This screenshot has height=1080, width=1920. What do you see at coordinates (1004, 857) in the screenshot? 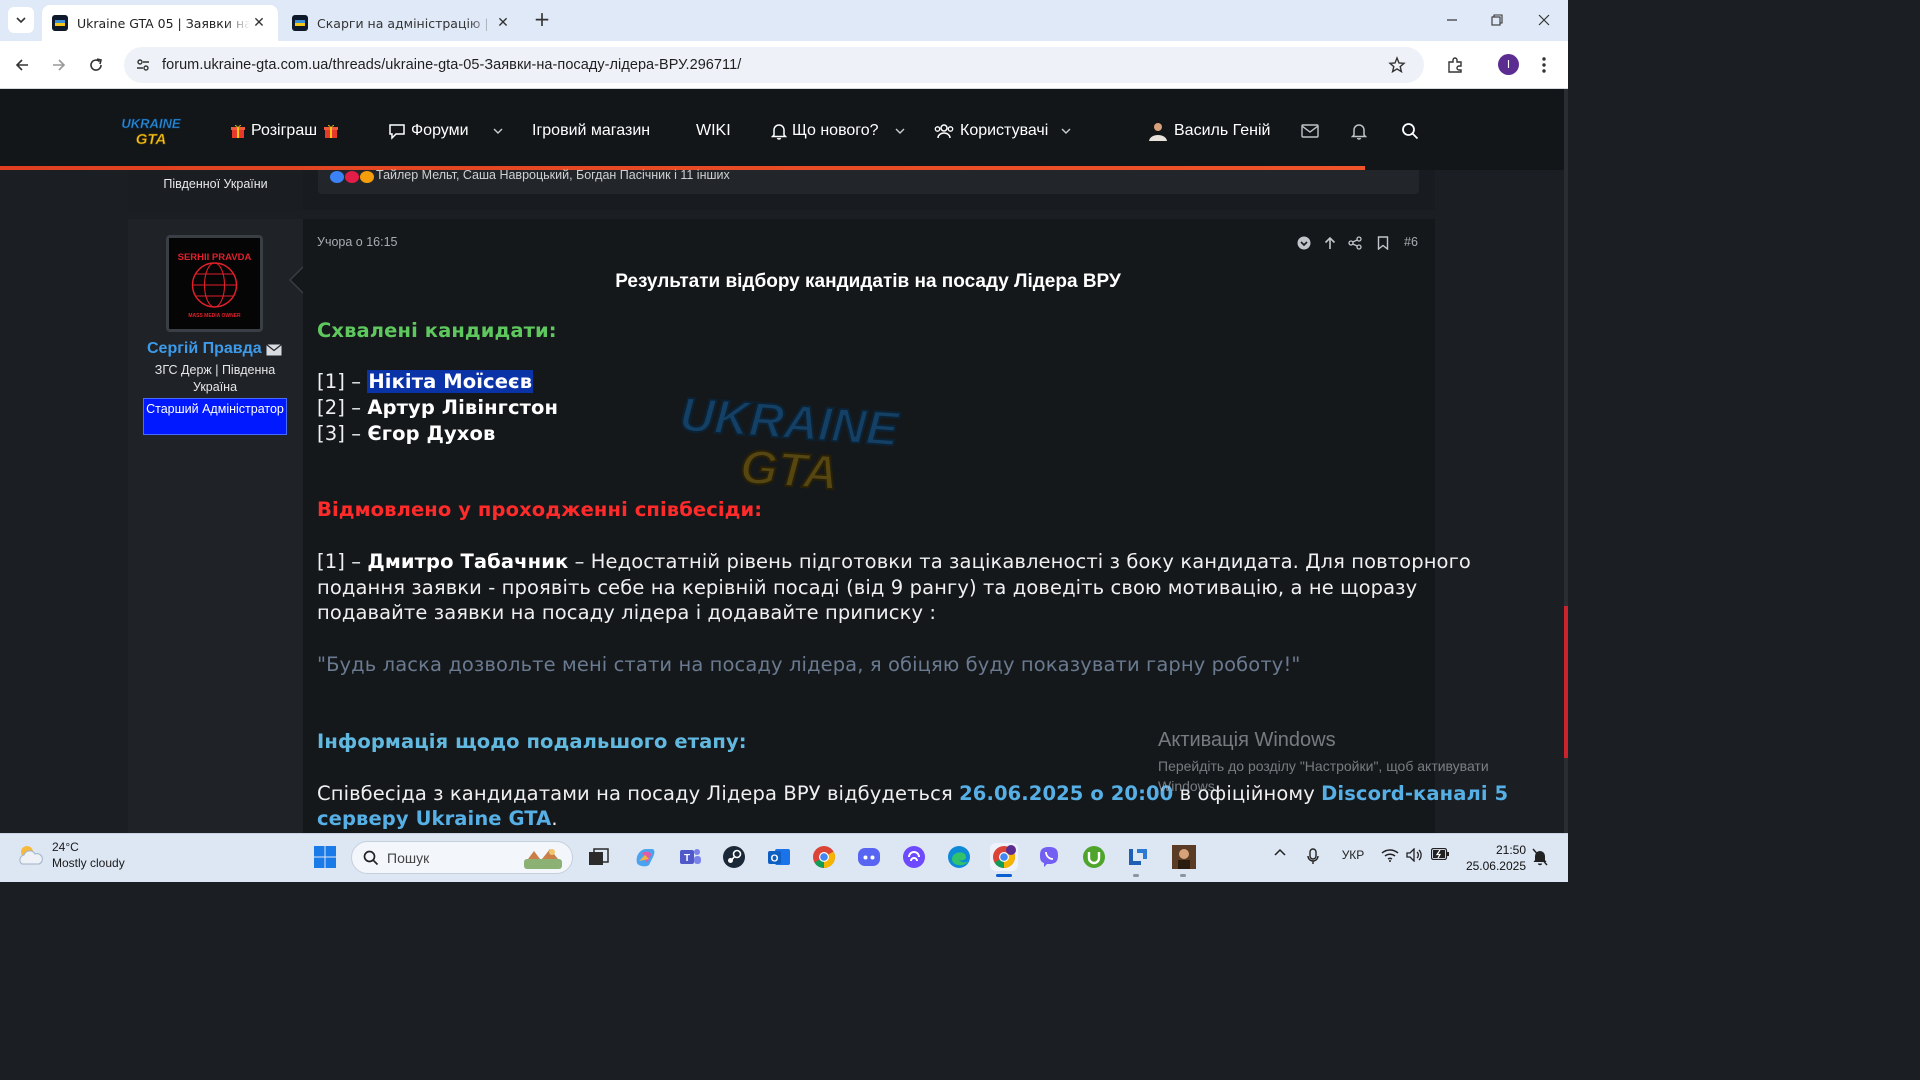
I see `chrome-profile-app` at bounding box center [1004, 857].